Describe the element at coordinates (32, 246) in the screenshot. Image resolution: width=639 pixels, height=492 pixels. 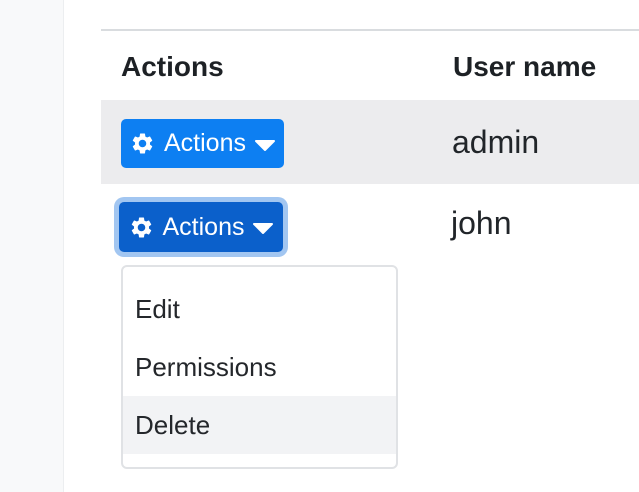
I see `side-panel` at that location.